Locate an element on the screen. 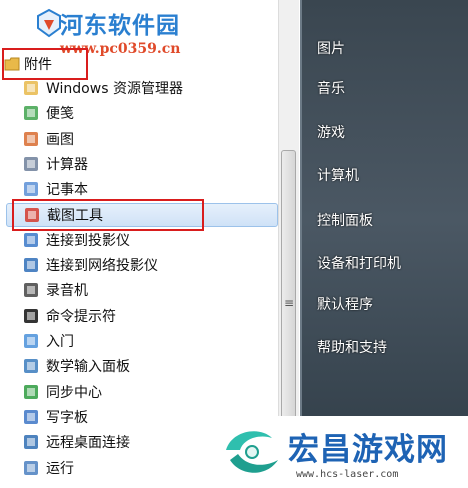 This screenshot has width=468, height=488. program-item-label: 命令提示符 is located at coordinates (81, 316).